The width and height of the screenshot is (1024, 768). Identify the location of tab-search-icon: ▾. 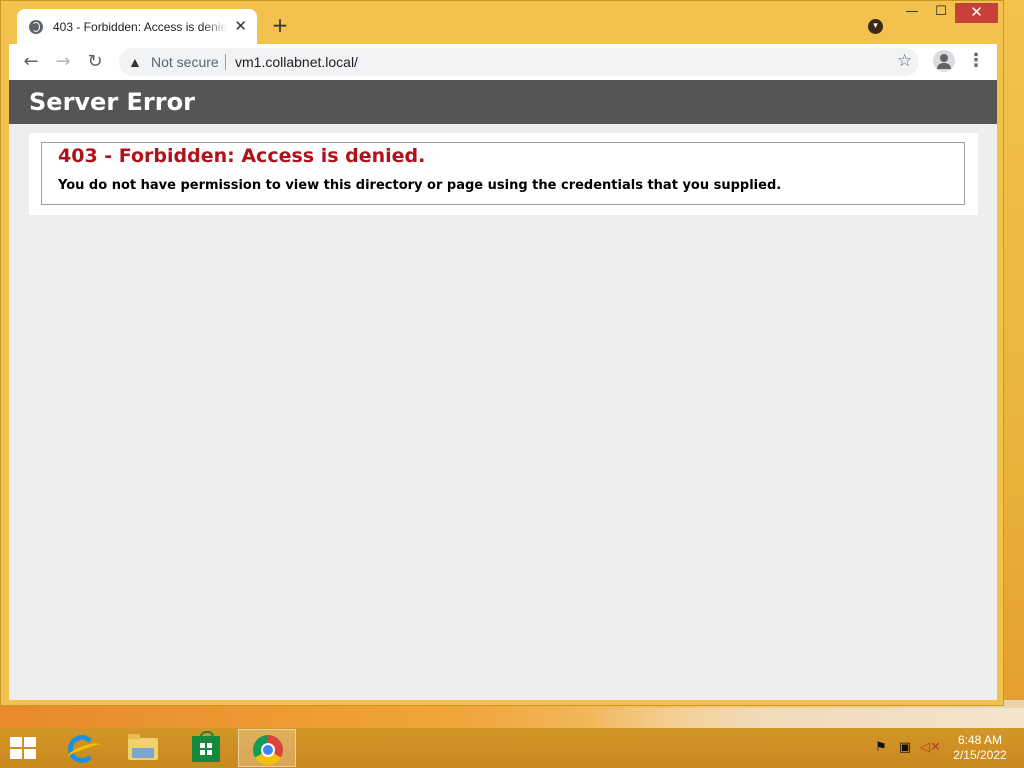
(875, 26).